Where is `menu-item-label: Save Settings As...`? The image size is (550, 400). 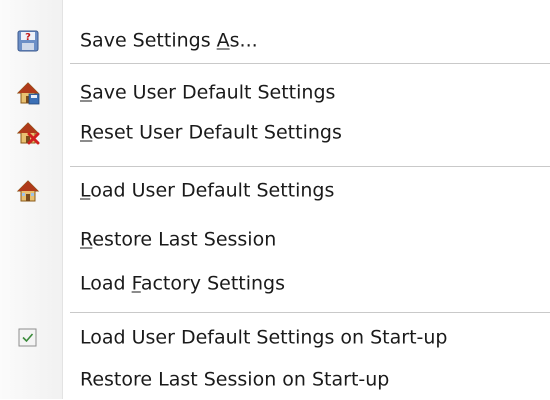
menu-item-label: Save Settings As... is located at coordinates (169, 40).